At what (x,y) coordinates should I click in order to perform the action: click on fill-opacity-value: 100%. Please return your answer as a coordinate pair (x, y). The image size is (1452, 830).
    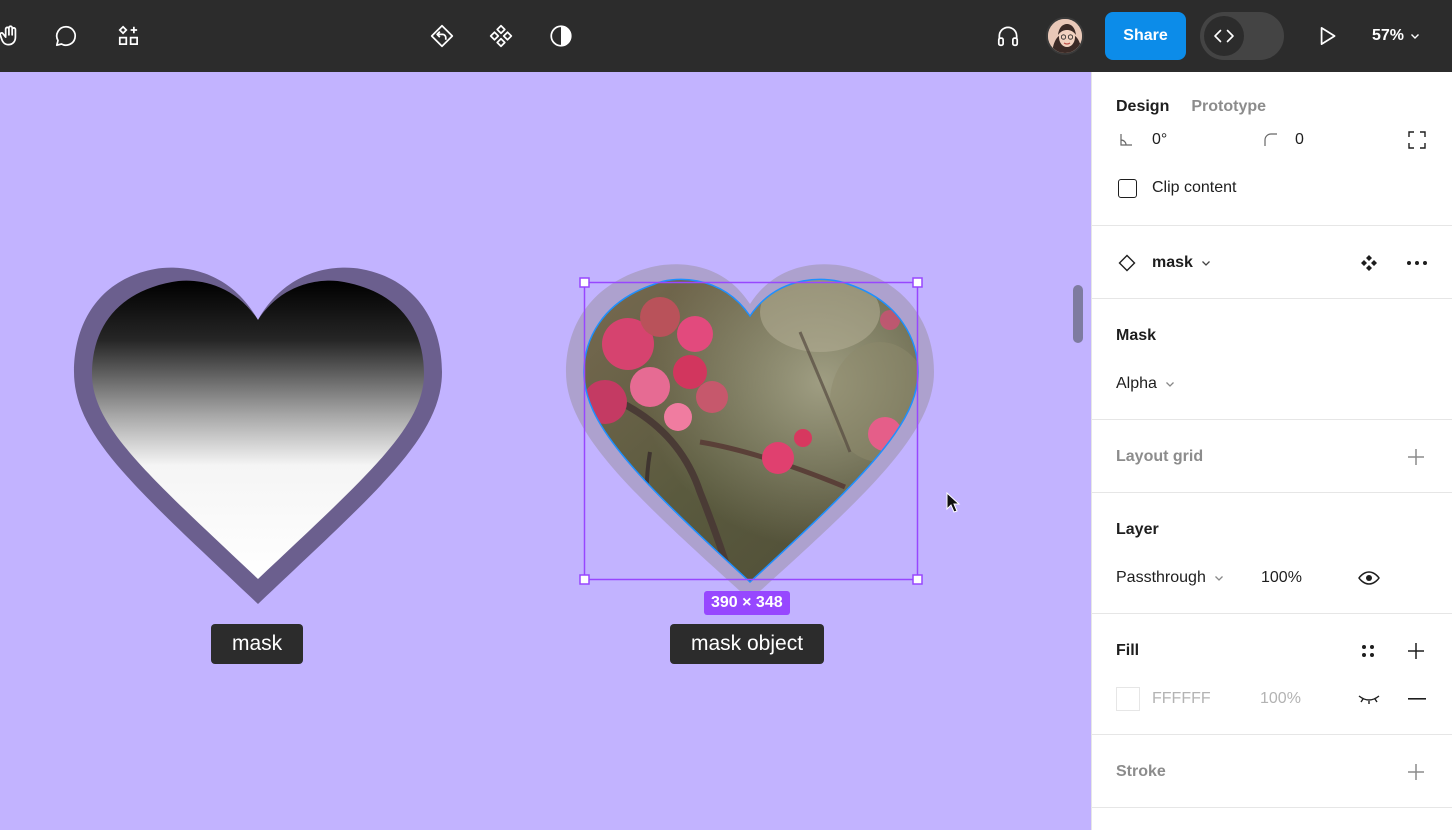
    Looking at the image, I should click on (1280, 699).